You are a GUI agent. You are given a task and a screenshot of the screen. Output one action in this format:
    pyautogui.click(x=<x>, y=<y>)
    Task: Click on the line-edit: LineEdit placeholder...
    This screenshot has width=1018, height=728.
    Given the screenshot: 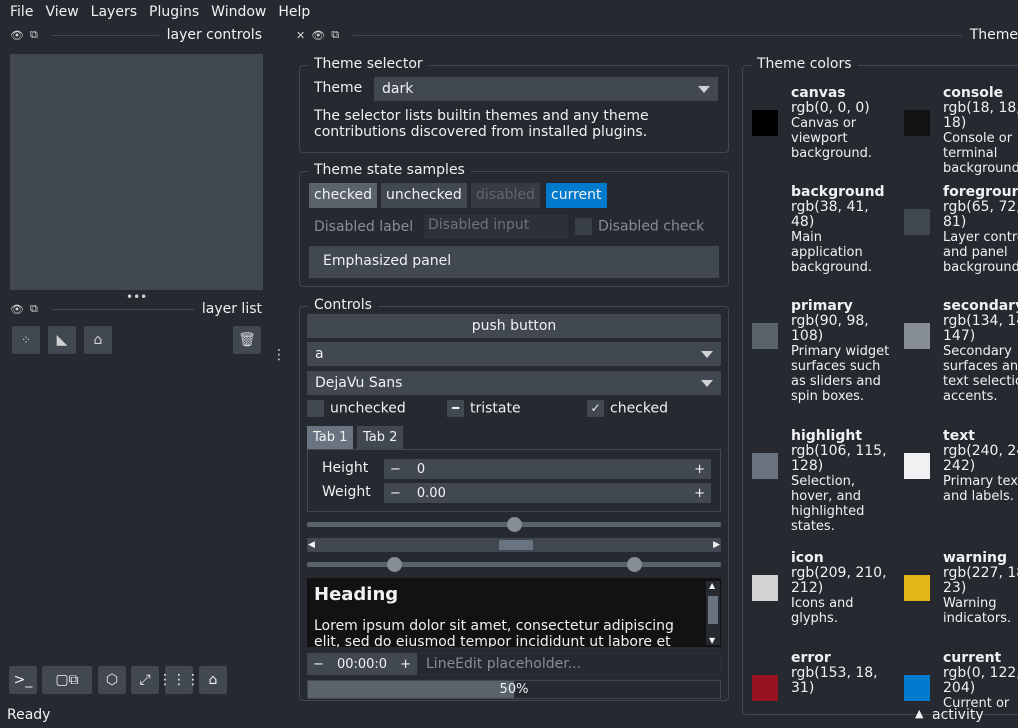 What is the action you would take?
    pyautogui.click(x=569, y=664)
    